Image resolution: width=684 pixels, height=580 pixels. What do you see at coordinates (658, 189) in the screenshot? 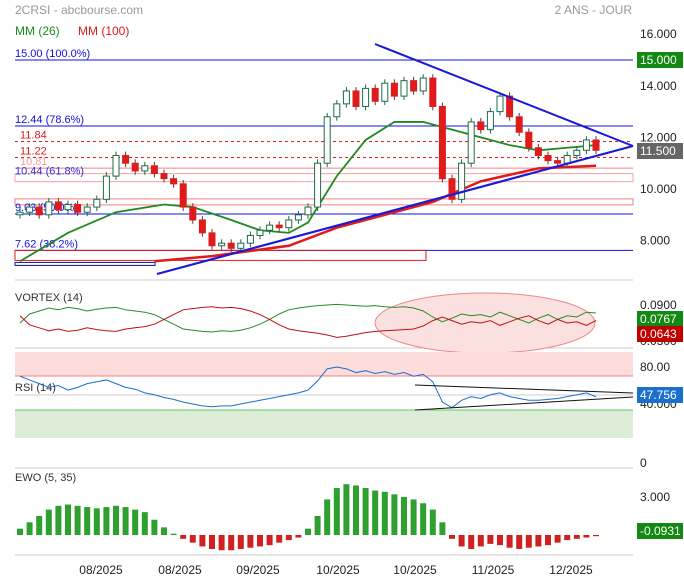
I see `y-tick-label: 10.000` at bounding box center [658, 189].